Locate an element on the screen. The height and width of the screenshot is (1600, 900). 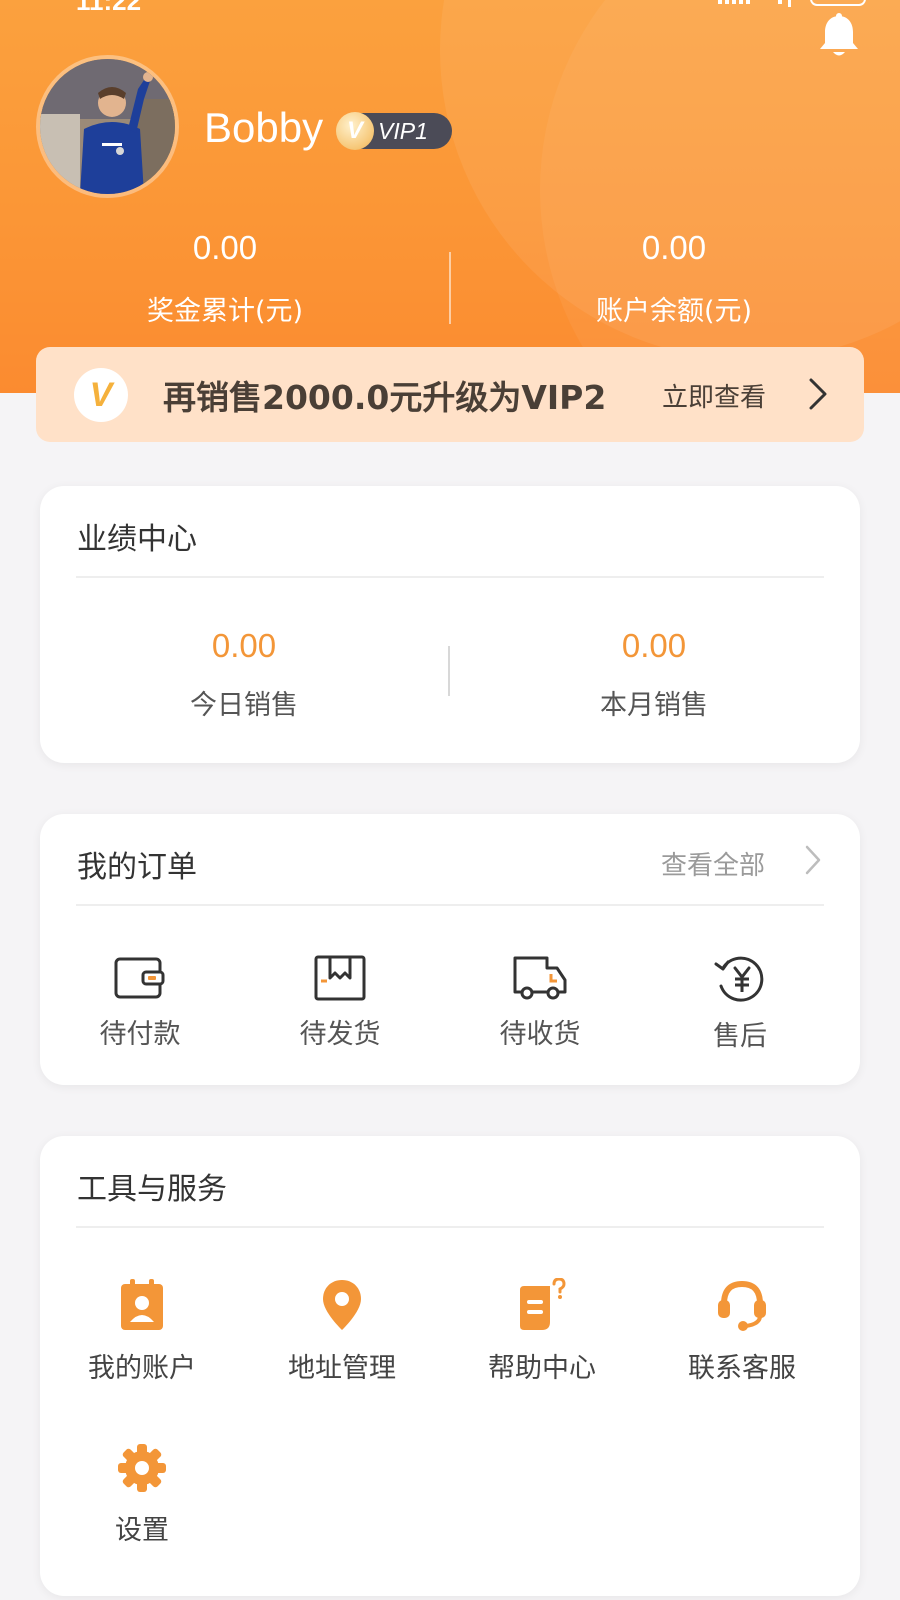
avatar is located at coordinates (107, 126).